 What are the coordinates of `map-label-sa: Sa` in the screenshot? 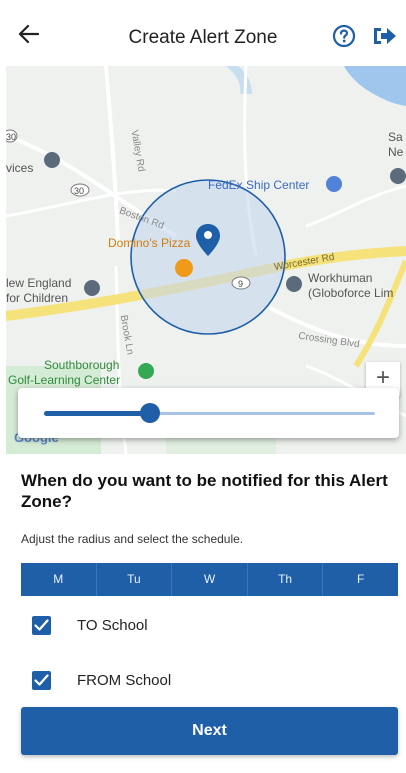 It's located at (395, 137).